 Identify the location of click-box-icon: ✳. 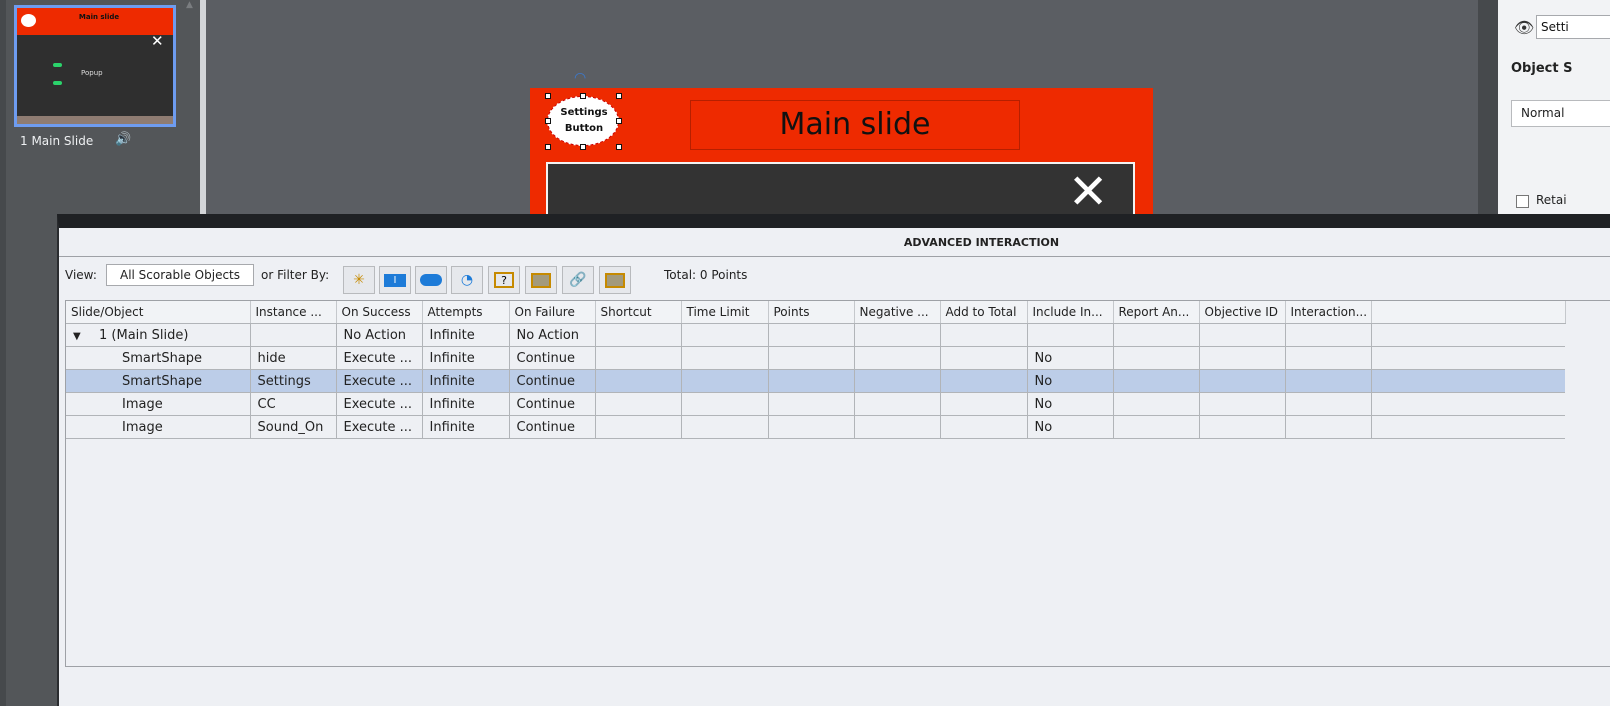
(359, 280).